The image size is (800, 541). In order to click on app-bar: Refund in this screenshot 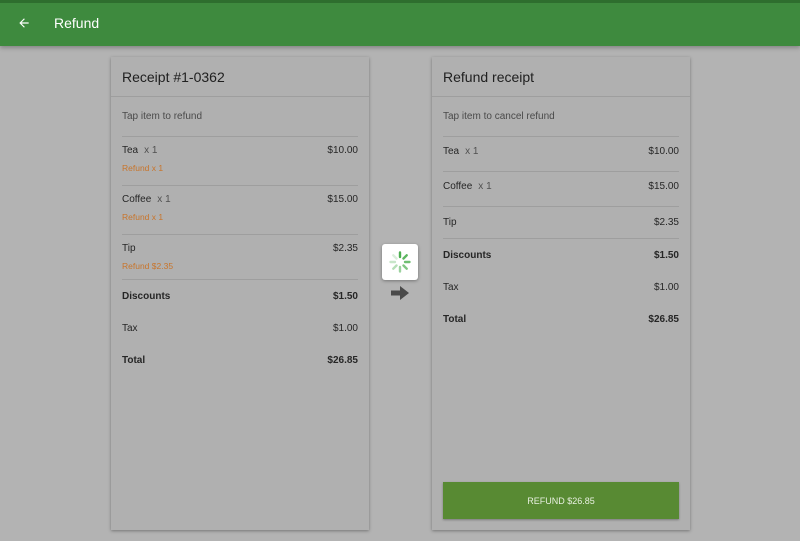, I will do `click(400, 23)`.